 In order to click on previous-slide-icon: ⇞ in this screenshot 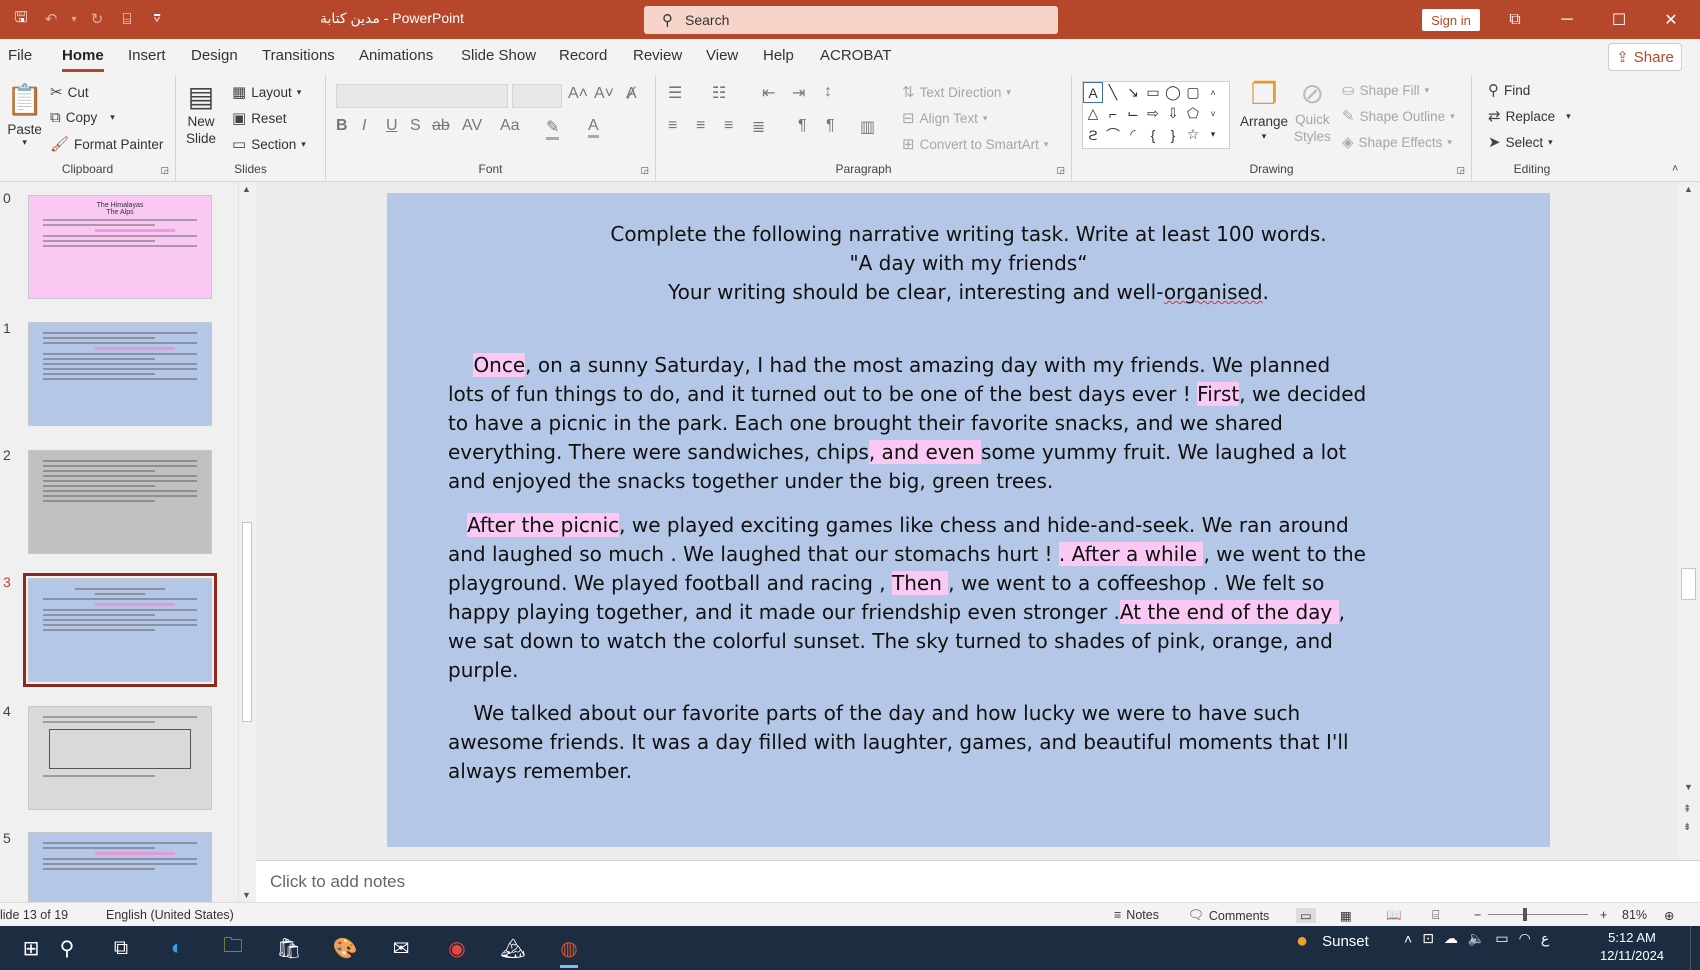, I will do `click(1687, 809)`.